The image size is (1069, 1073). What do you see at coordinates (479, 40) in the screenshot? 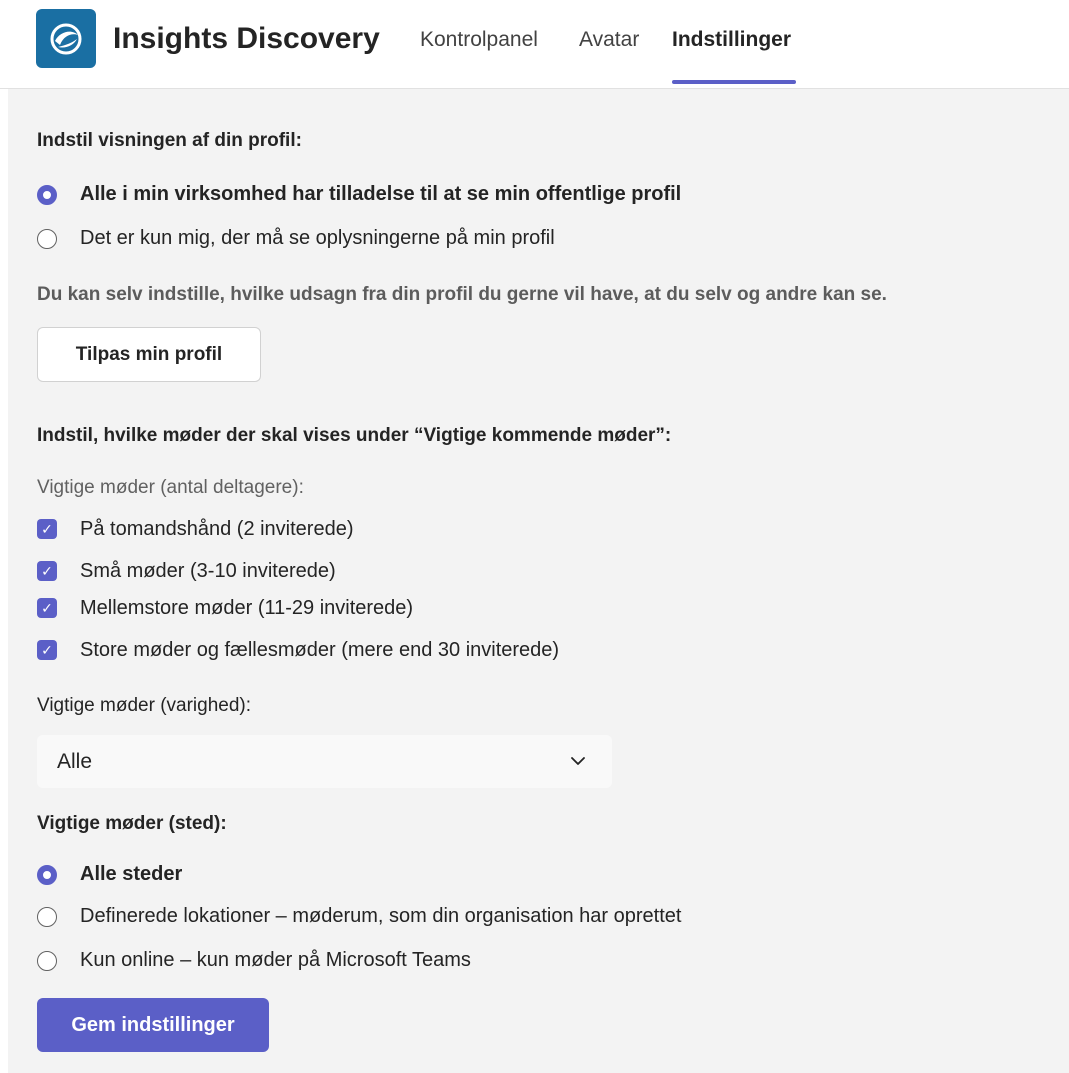
I see `tab-kontrolpanel: Kontrolpanel` at bounding box center [479, 40].